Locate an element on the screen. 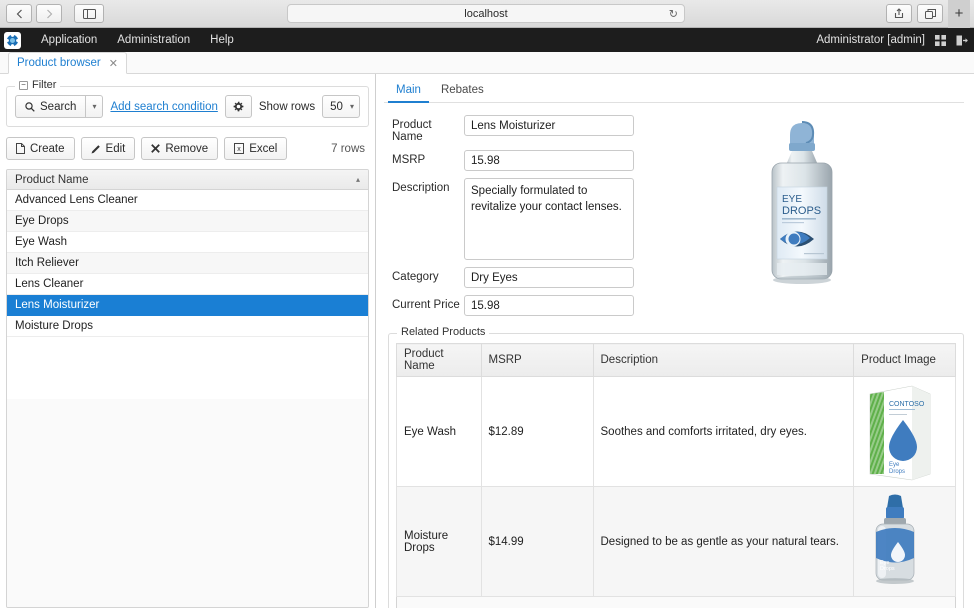 This screenshot has width=974, height=608. edit-button-label: Edit is located at coordinates (115, 148).